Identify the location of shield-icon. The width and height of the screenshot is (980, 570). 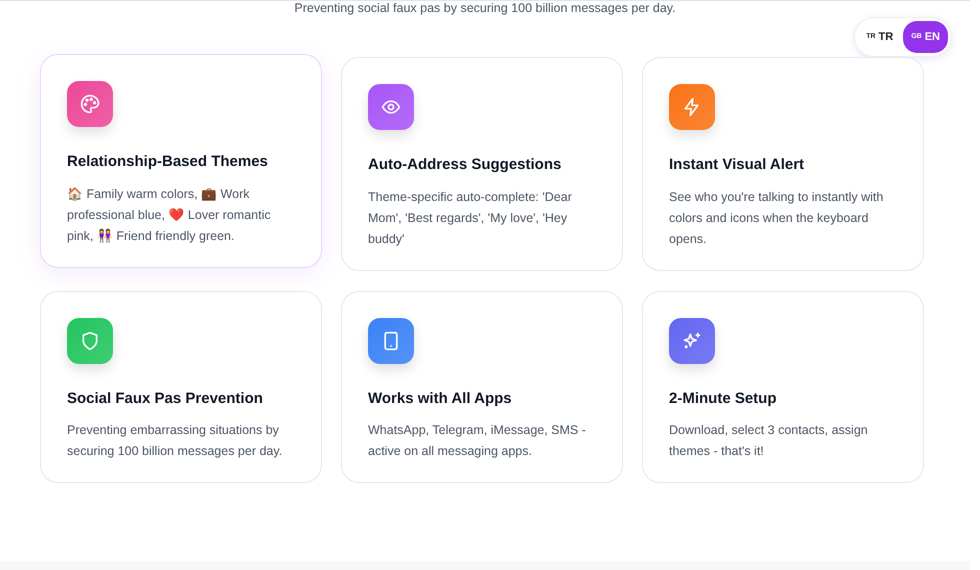
(90, 340).